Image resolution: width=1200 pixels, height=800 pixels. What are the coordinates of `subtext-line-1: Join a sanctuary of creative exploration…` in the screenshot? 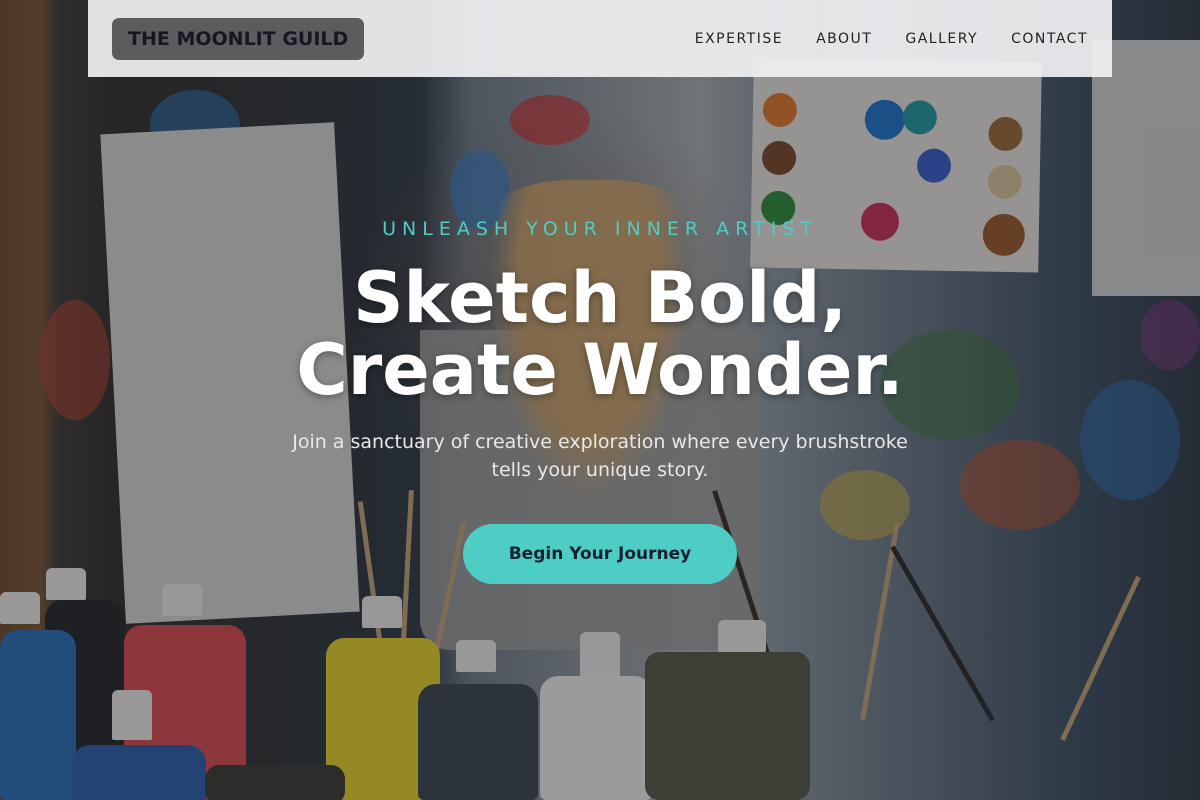 It's located at (600, 442).